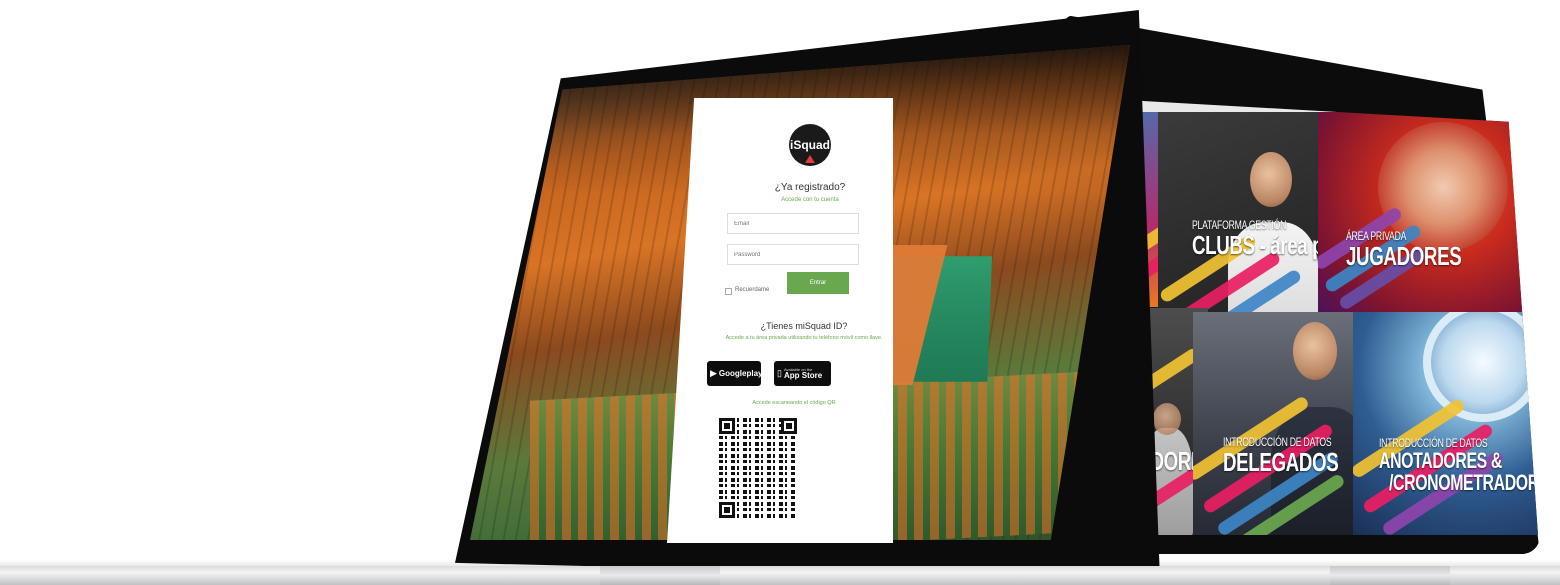  I want to click on remember-label: Recuerdame, so click(752, 290).